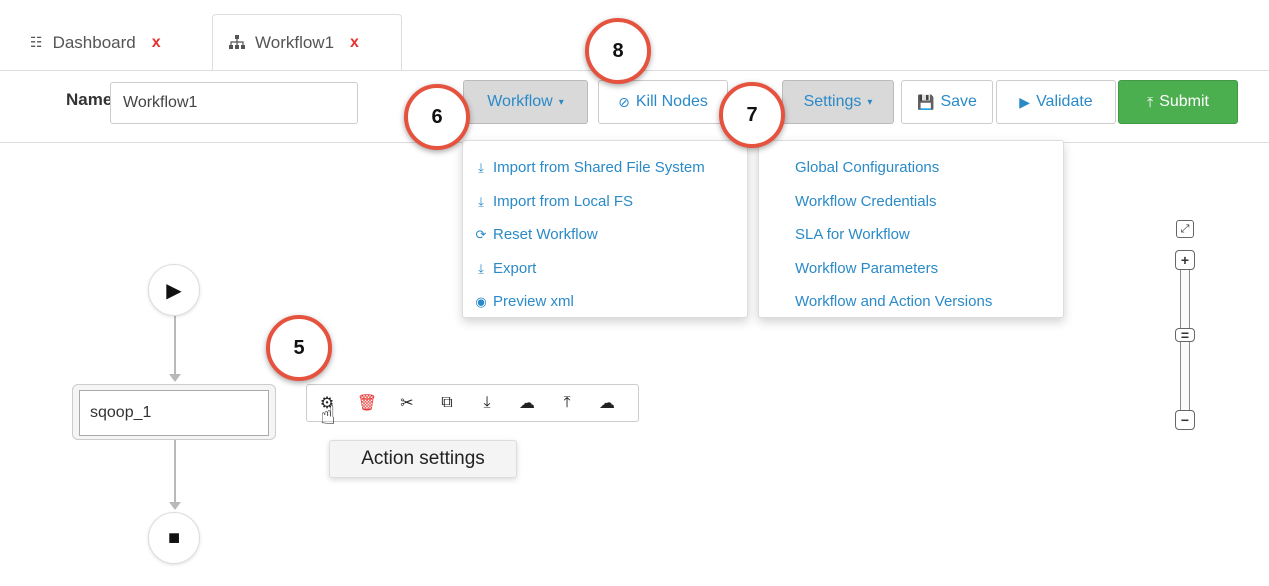  I want to click on validate-label: Validate, so click(1064, 101).